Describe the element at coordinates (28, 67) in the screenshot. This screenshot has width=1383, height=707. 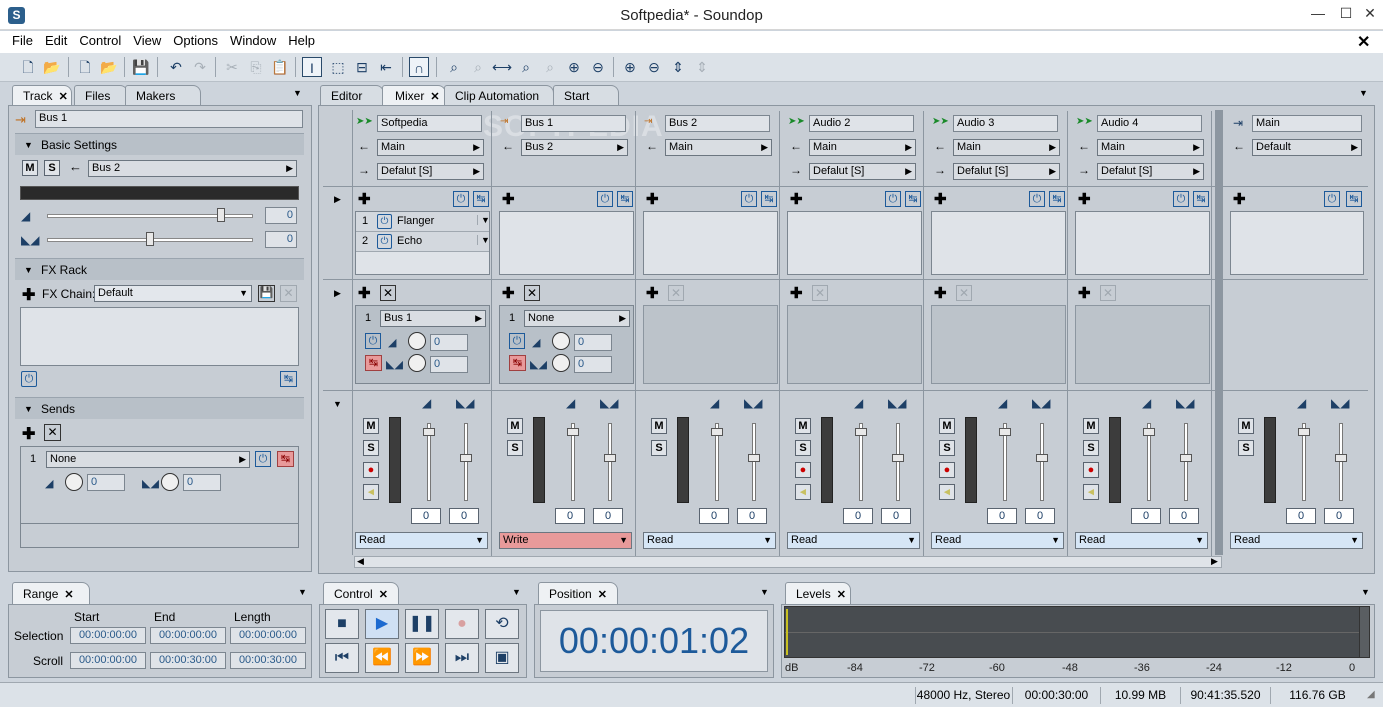
I see `new-file-icon: 🗋` at that location.